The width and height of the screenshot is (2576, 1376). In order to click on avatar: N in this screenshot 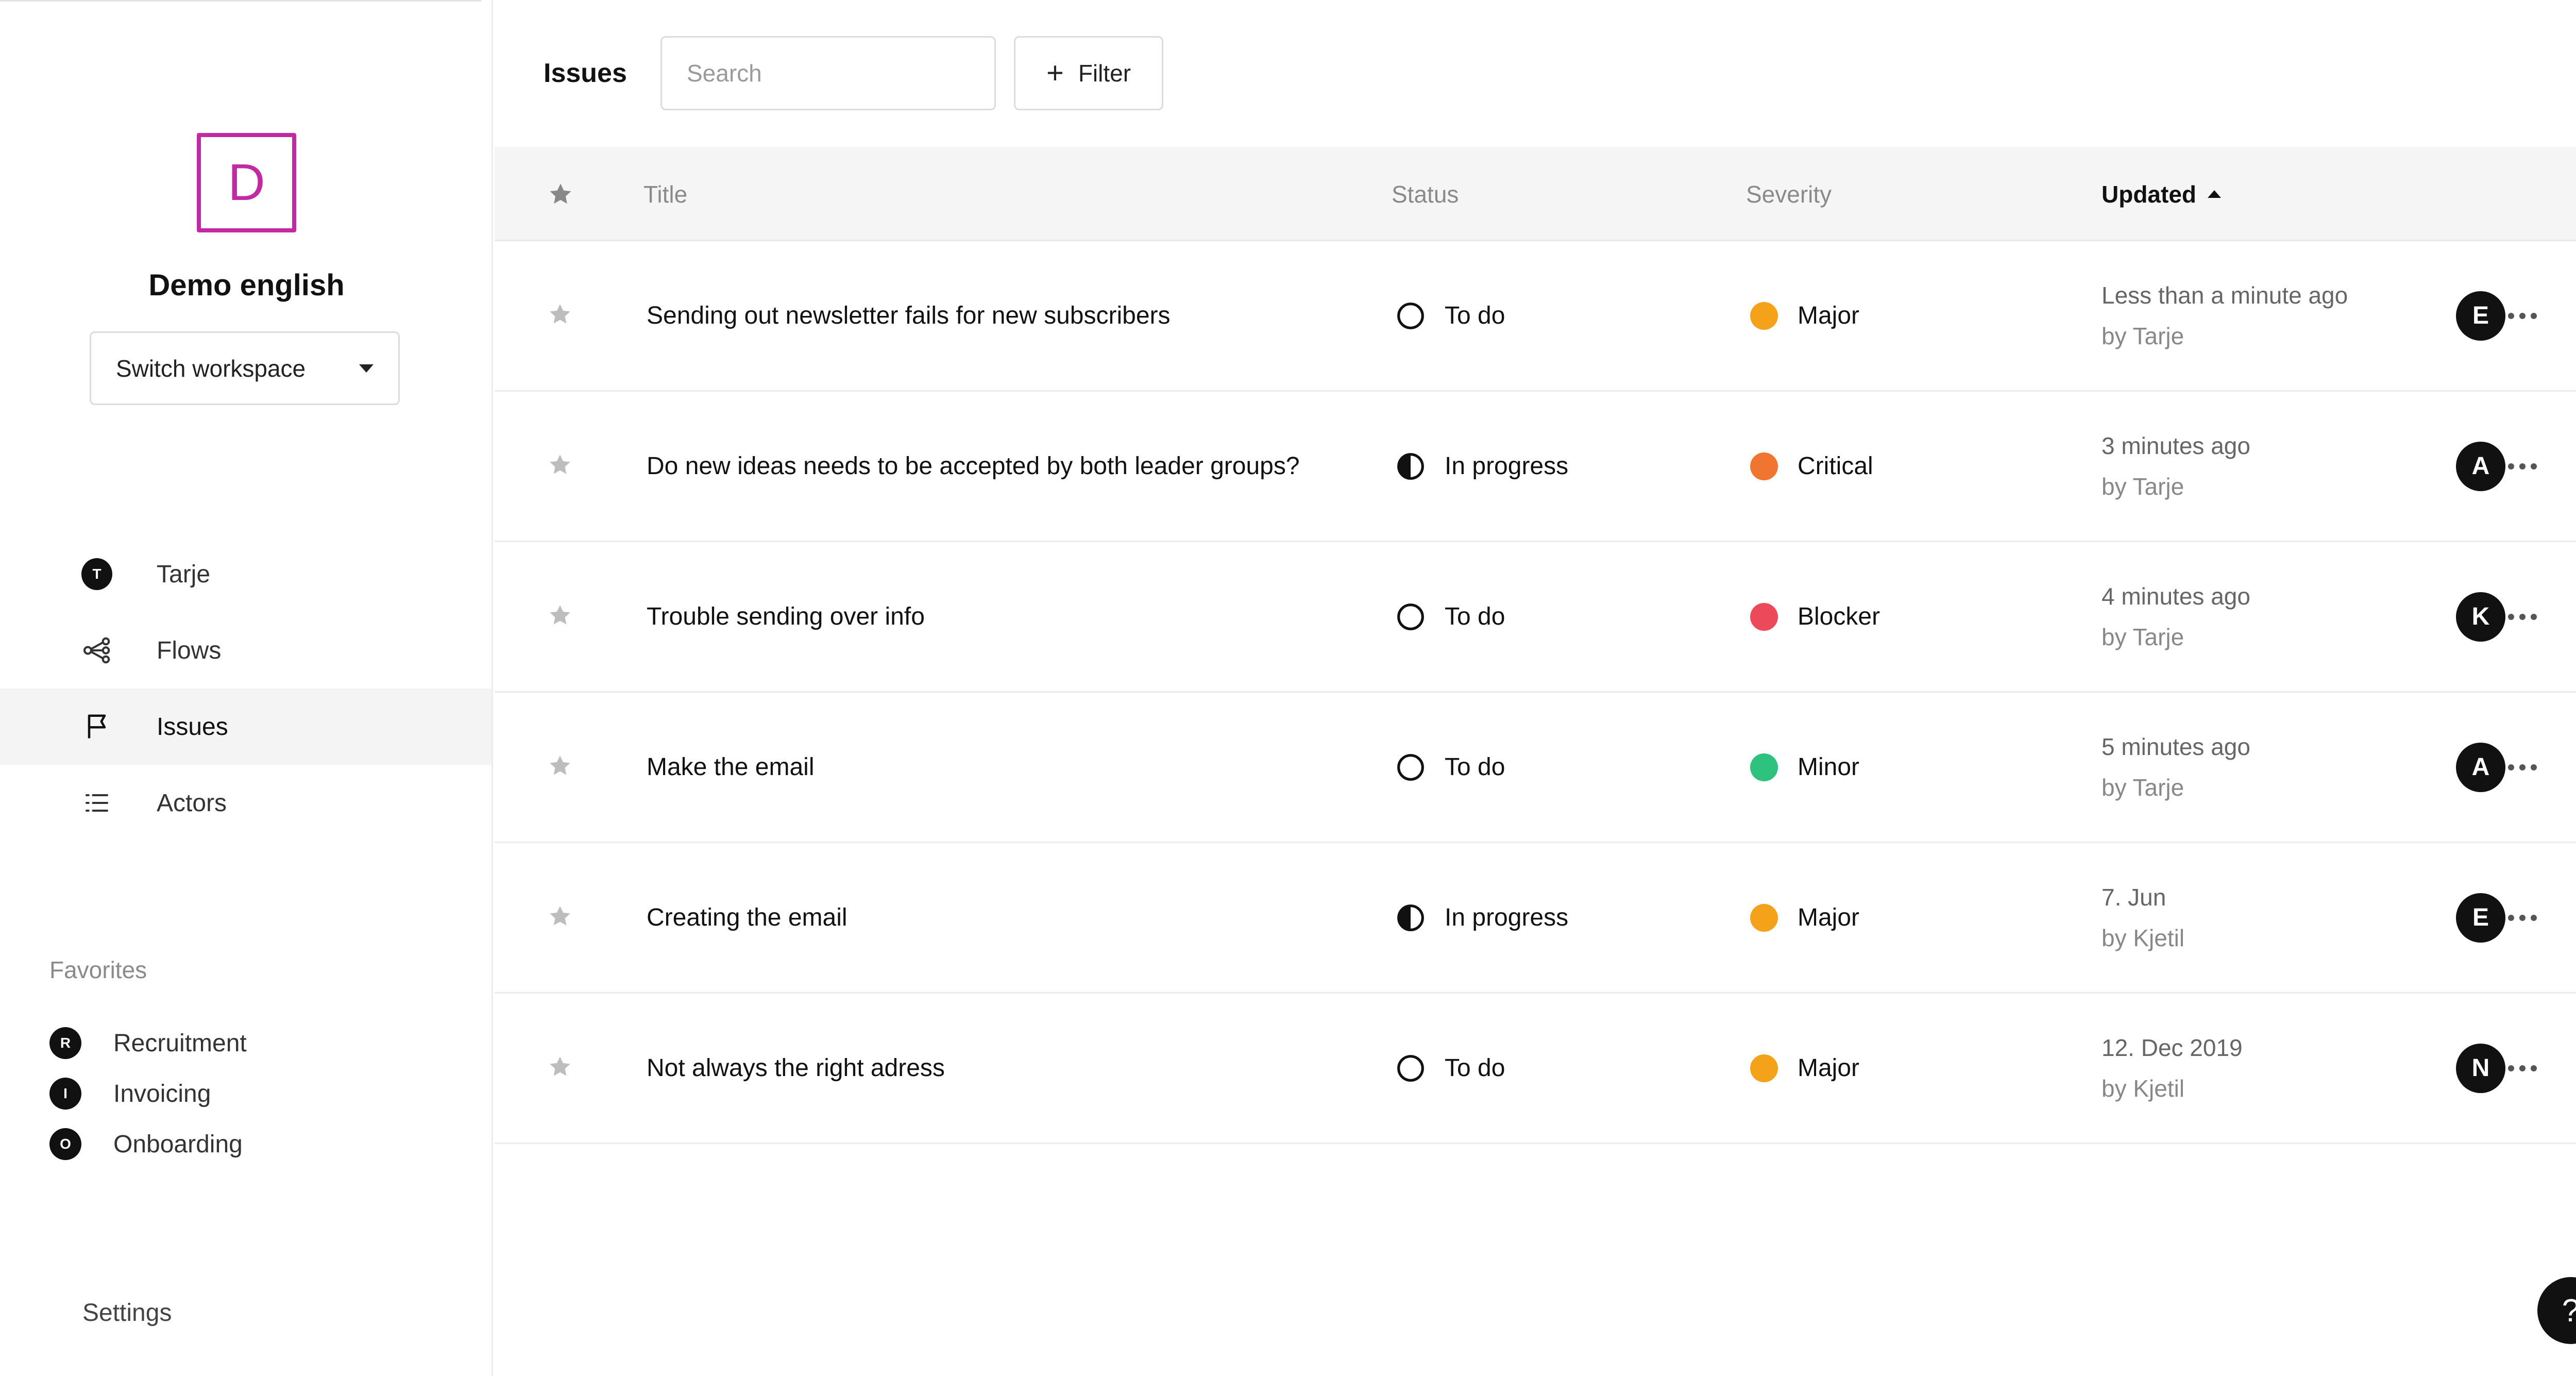, I will do `click(2480, 1068)`.